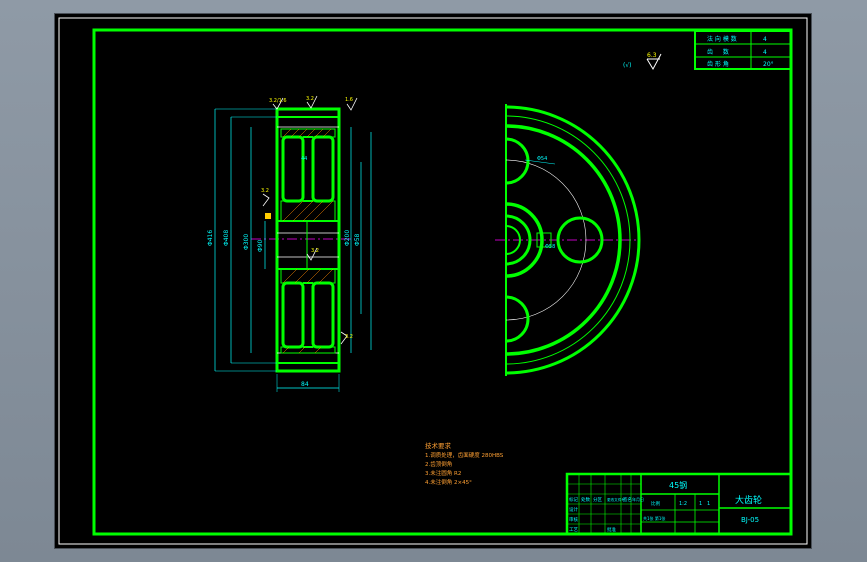  I want to click on tech-note-3: 3.未注圆角 R2, so click(443, 473).